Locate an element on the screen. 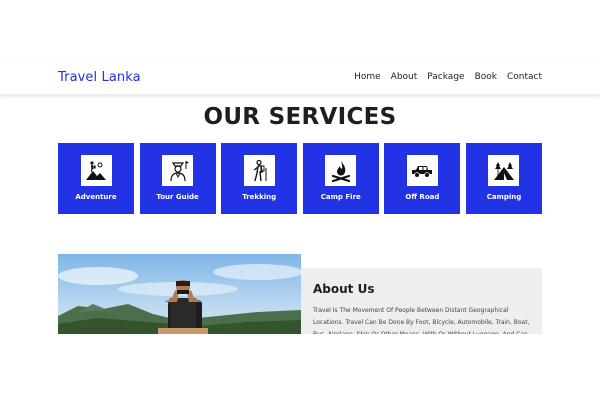 Image resolution: width=600 pixels, height=400 pixels. service-card-adventure: Adventure is located at coordinates (96, 178).